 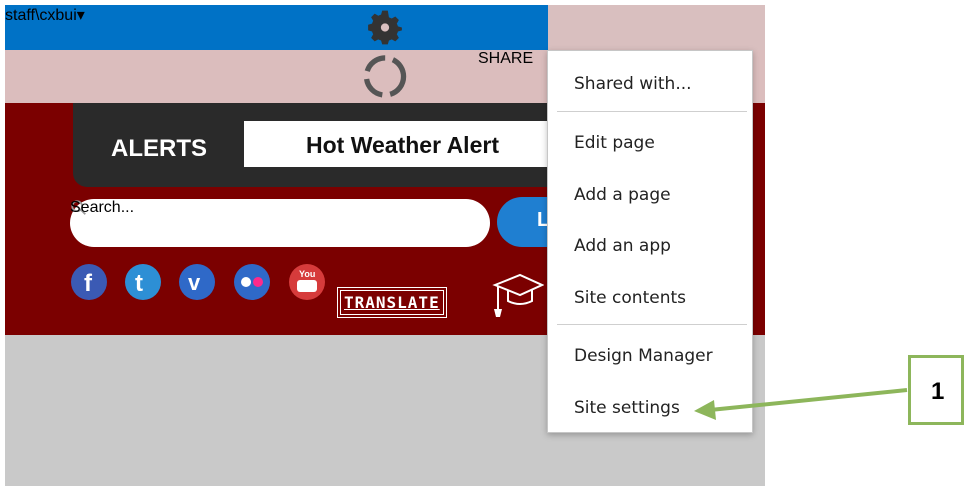 I want to click on callout-arrow, so click(x=801, y=404).